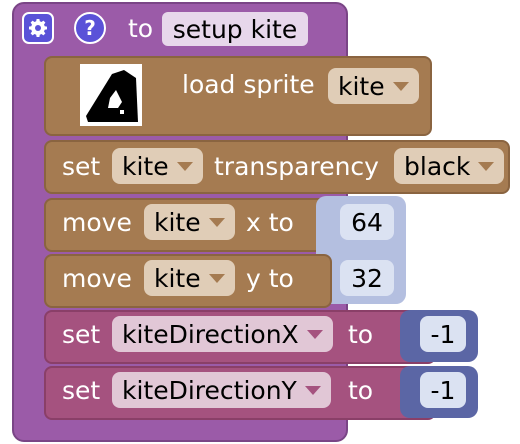 This screenshot has width=520, height=444. What do you see at coordinates (209, 390) in the screenshot?
I see `variable-dropdown-value: kiteDirectionY` at bounding box center [209, 390].